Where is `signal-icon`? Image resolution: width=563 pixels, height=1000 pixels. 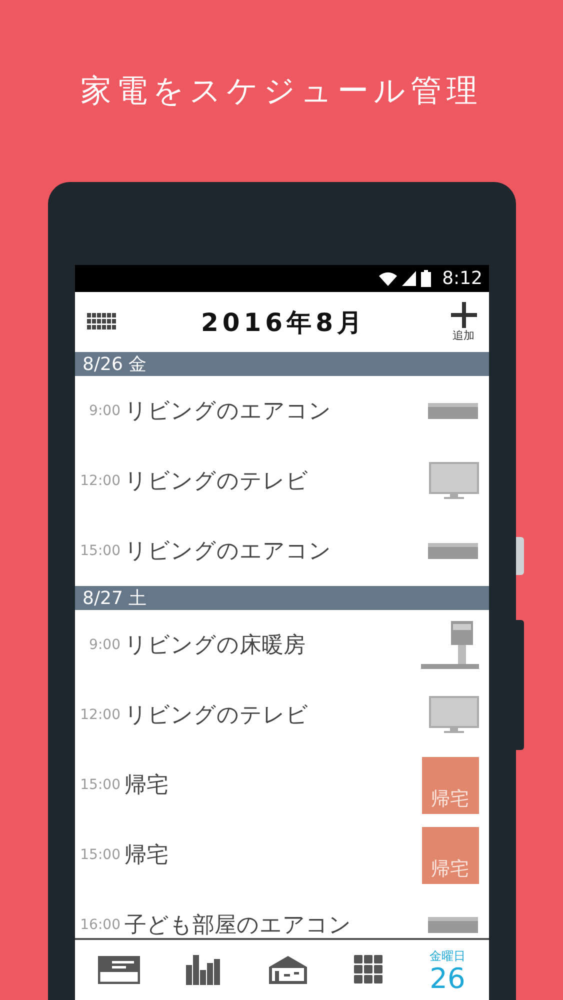
signal-icon is located at coordinates (409, 278).